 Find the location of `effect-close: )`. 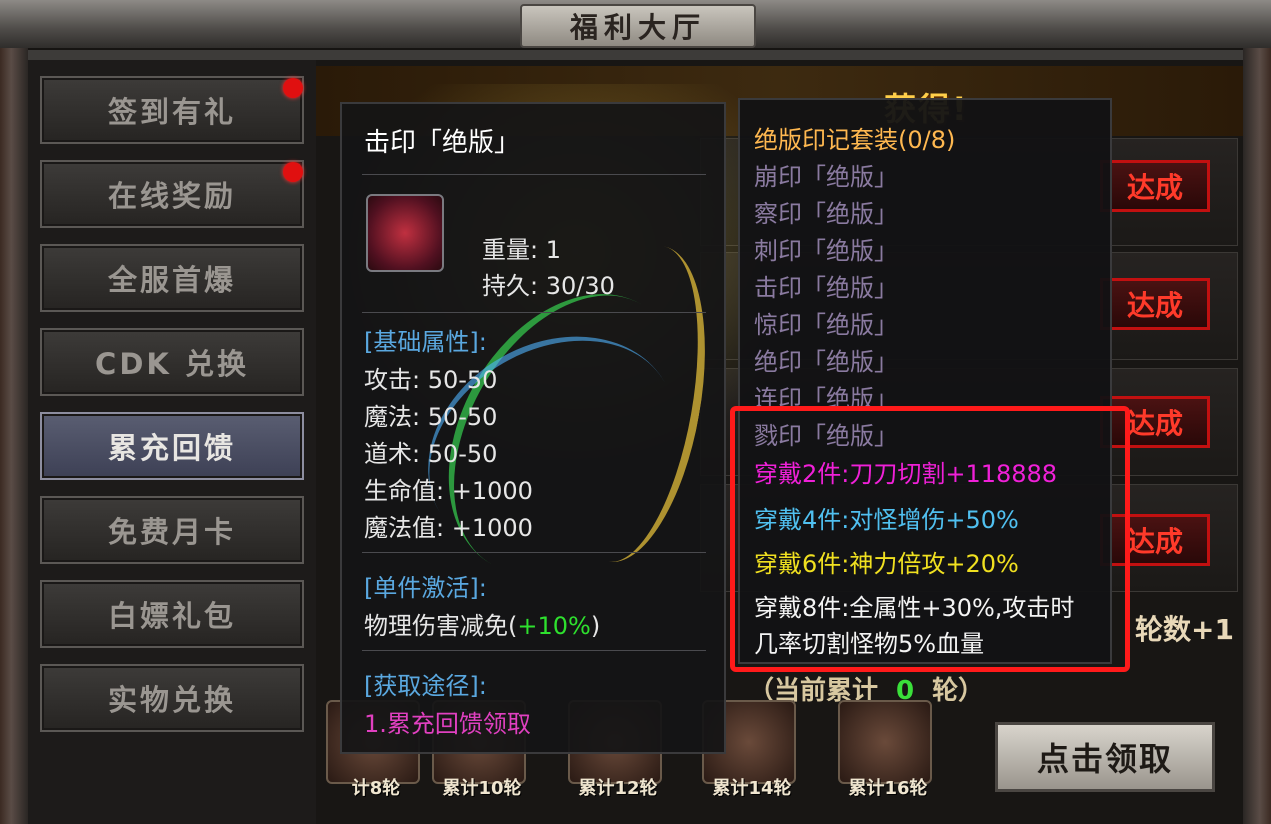

effect-close: ) is located at coordinates (595, 626).